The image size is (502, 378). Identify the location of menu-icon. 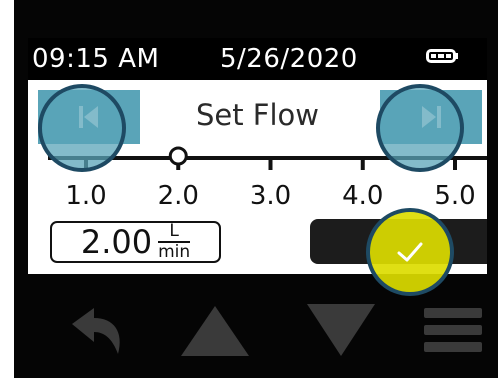
(453, 330).